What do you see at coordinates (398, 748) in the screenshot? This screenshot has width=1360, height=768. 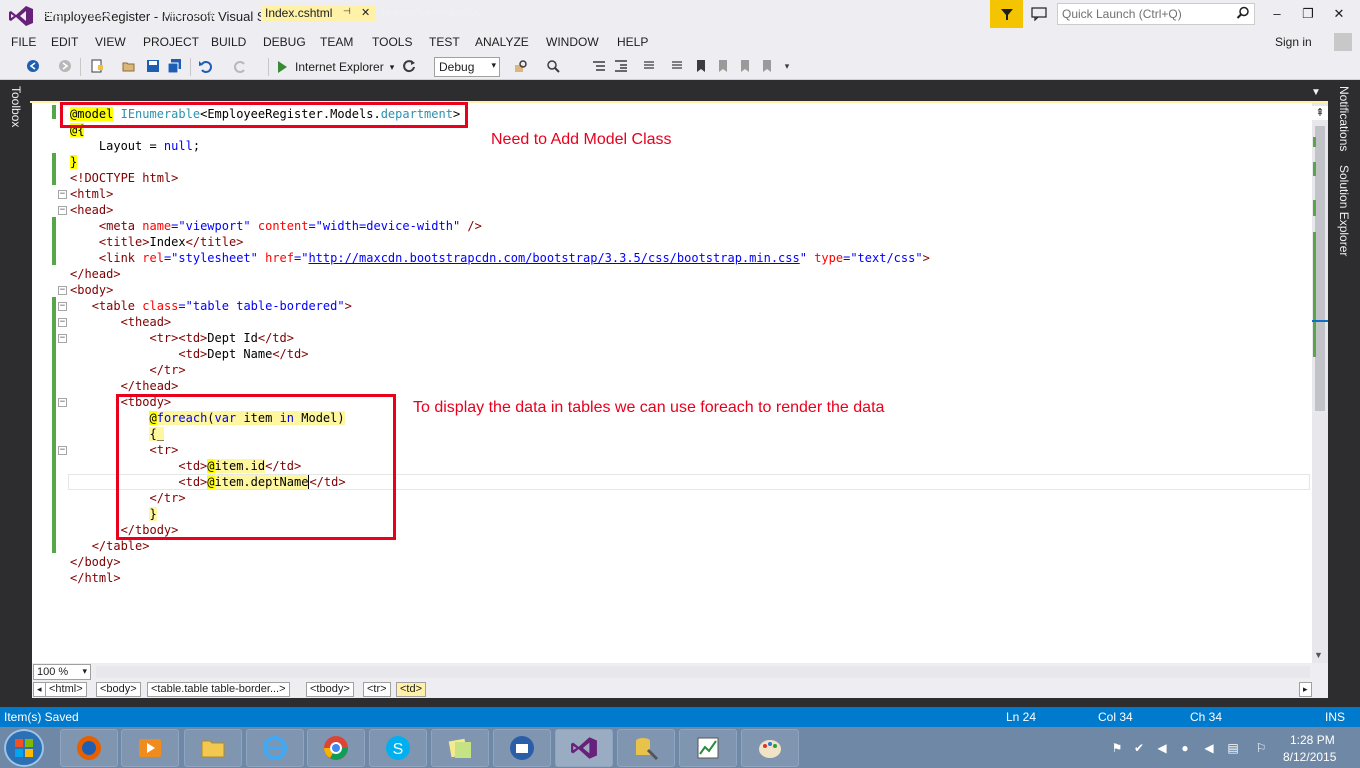 I see `skype-icon: S` at bounding box center [398, 748].